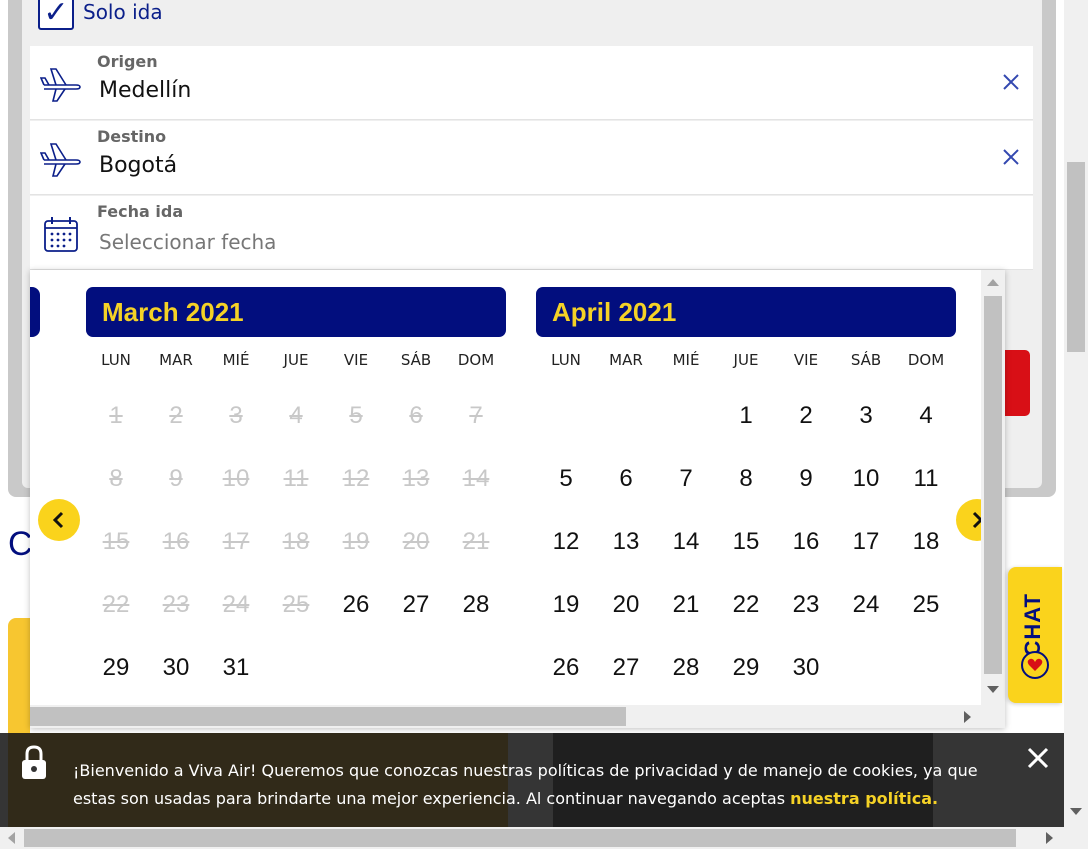 The height and width of the screenshot is (849, 1088). Describe the element at coordinates (236, 415) in the screenshot. I see `calendar-day-disabled: 3` at that location.